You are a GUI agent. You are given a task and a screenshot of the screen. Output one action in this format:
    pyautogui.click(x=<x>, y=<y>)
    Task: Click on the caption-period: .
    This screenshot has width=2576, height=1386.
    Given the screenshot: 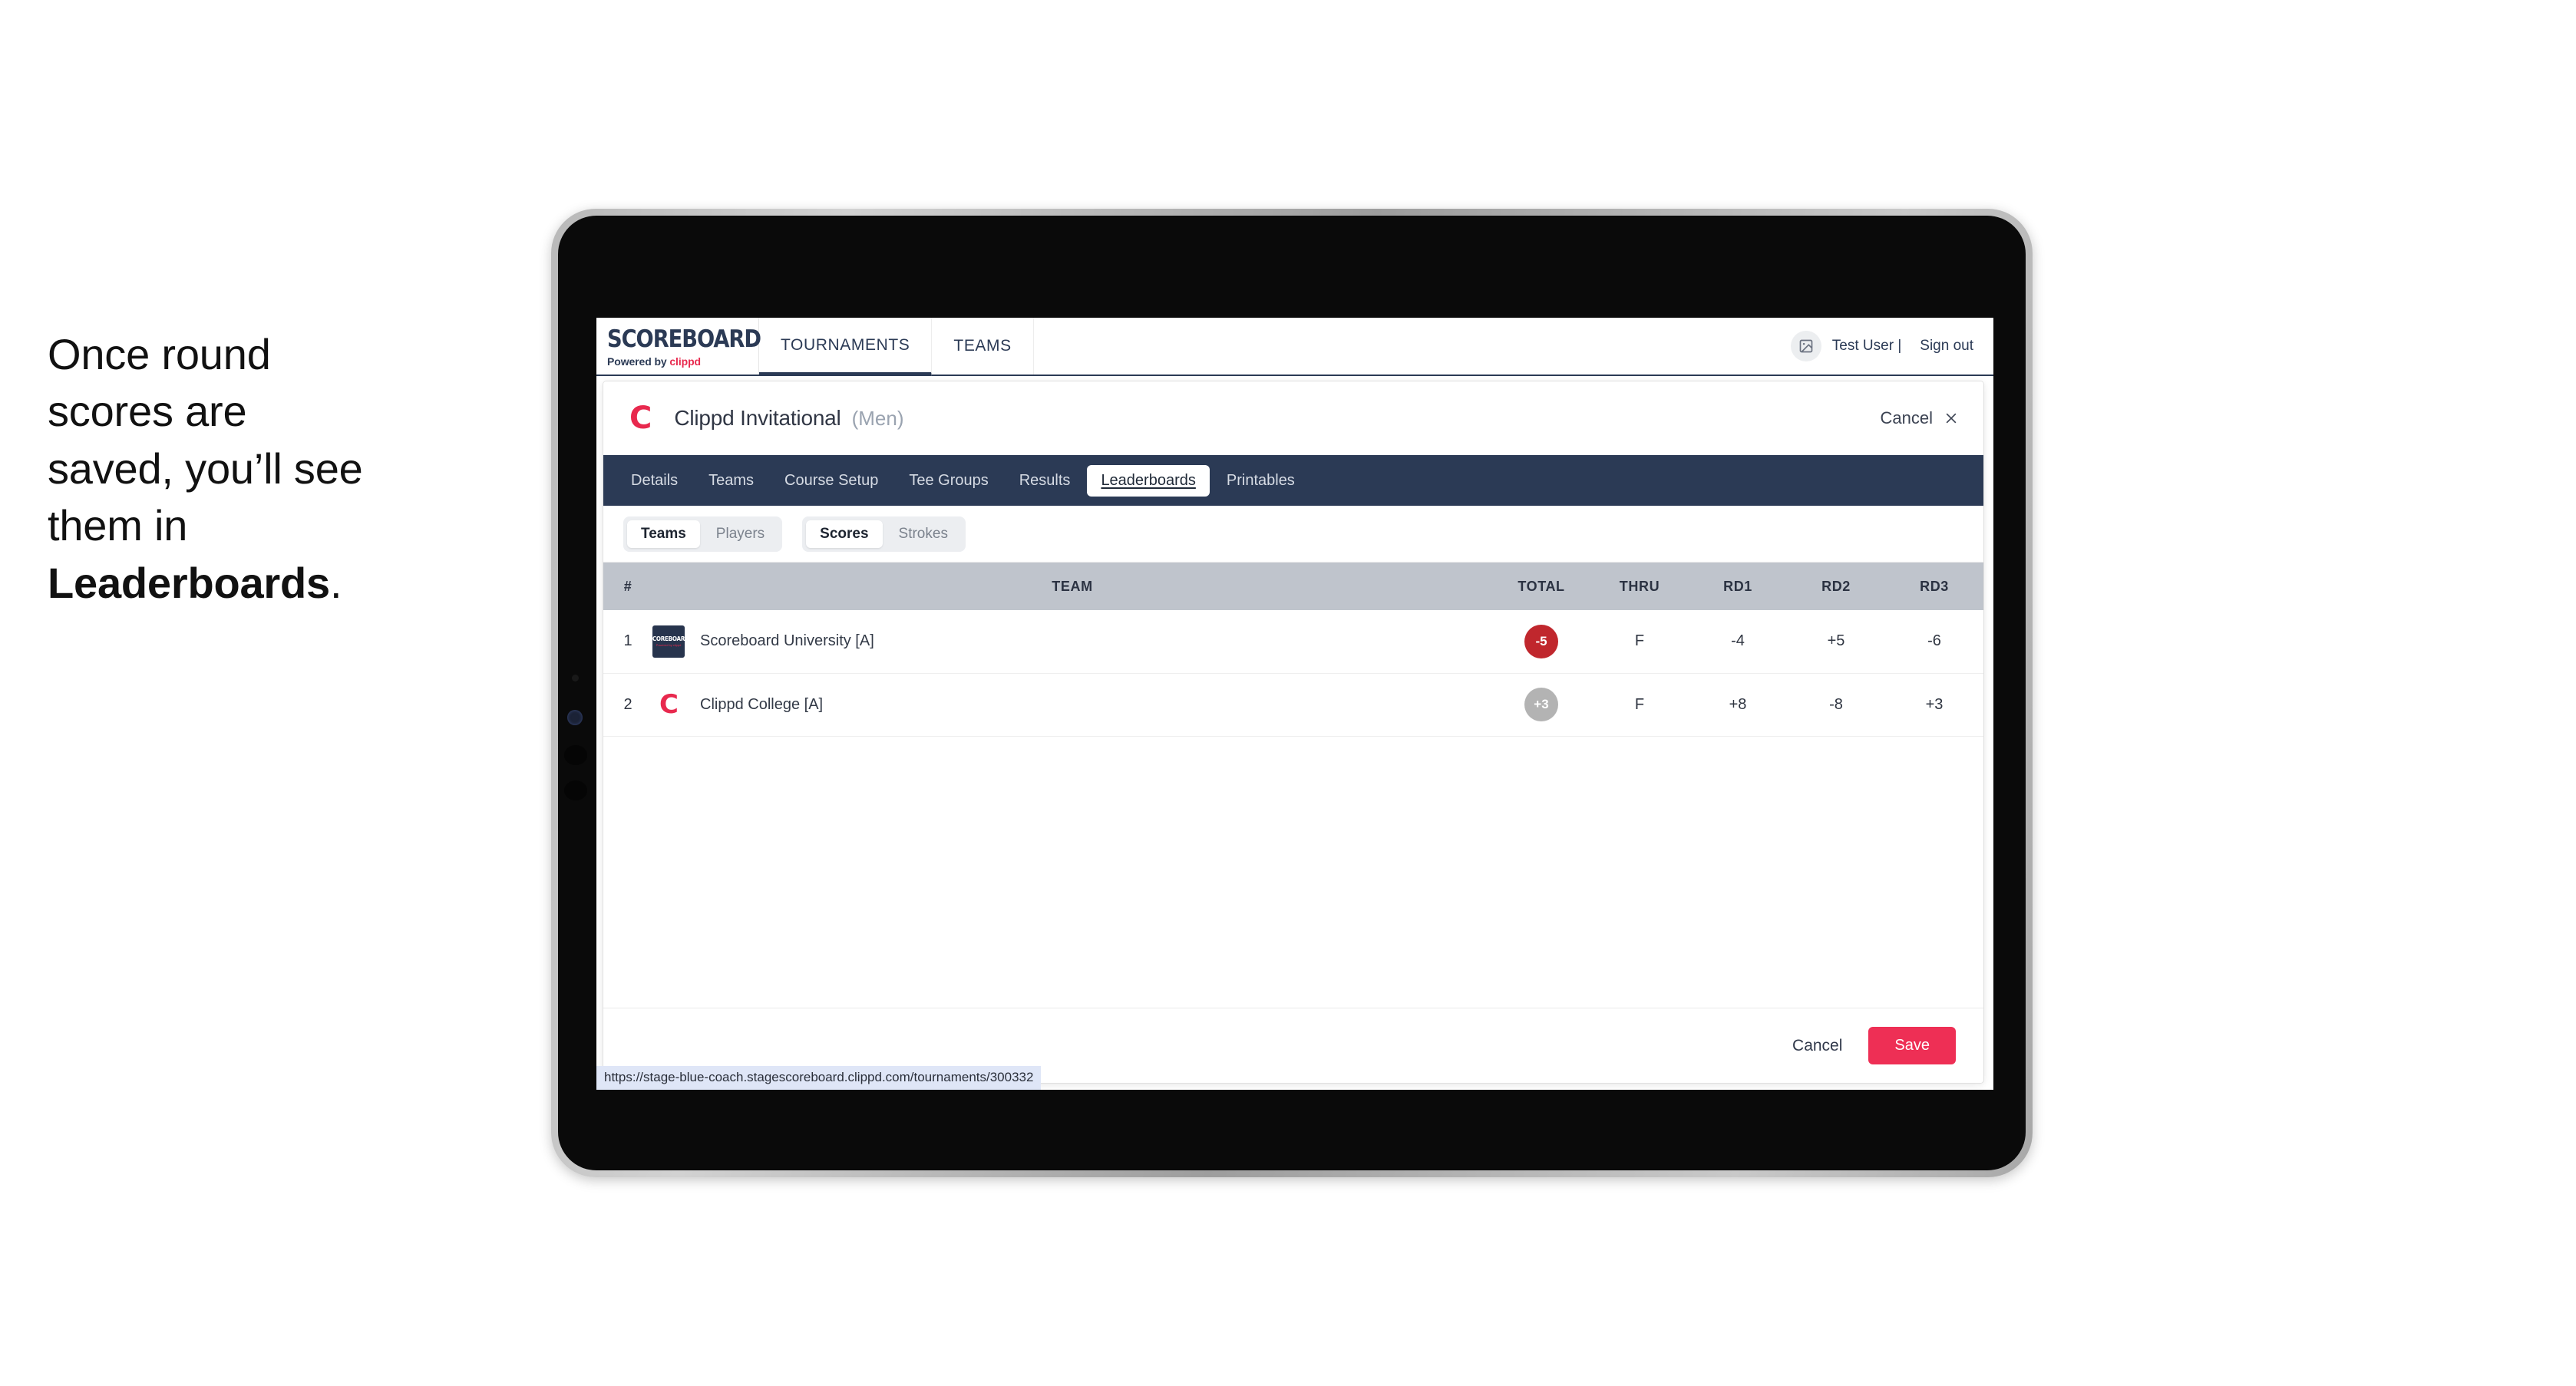 What is the action you would take?
    pyautogui.click(x=335, y=582)
    